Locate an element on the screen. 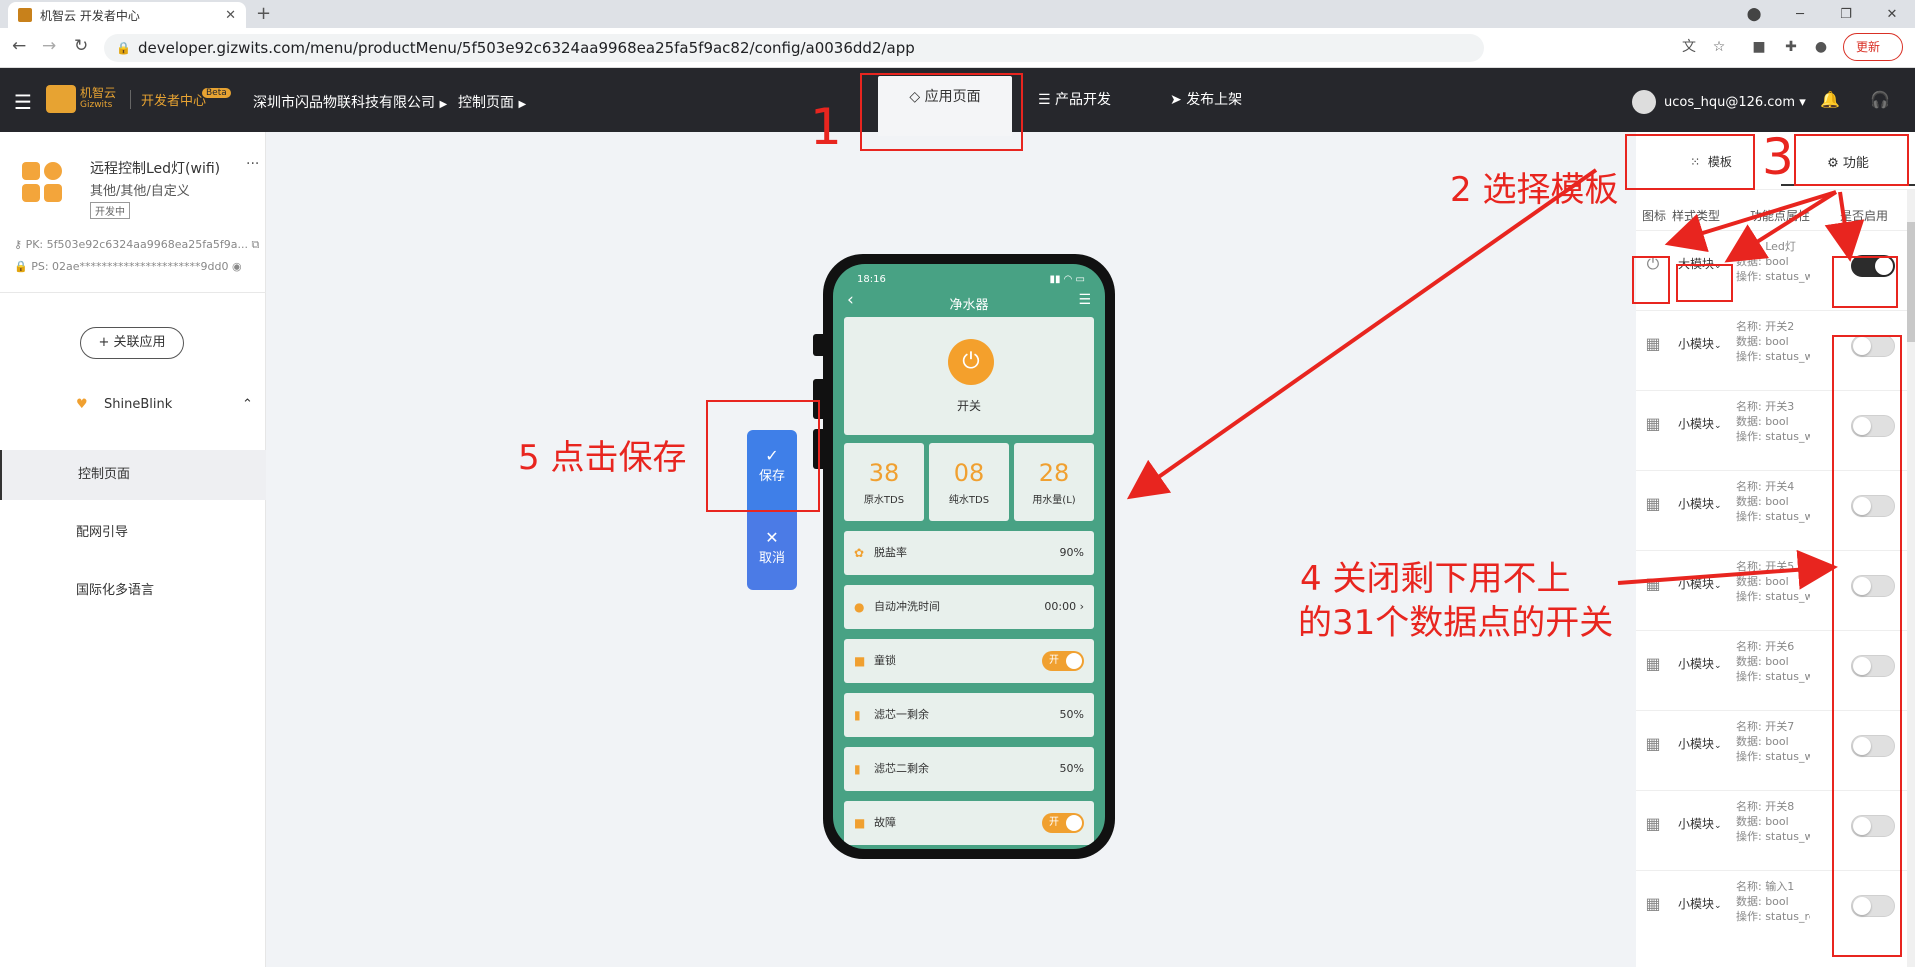 This screenshot has height=967, width=1915. chevron-down-icon: ▾ is located at coordinates (1802, 102).